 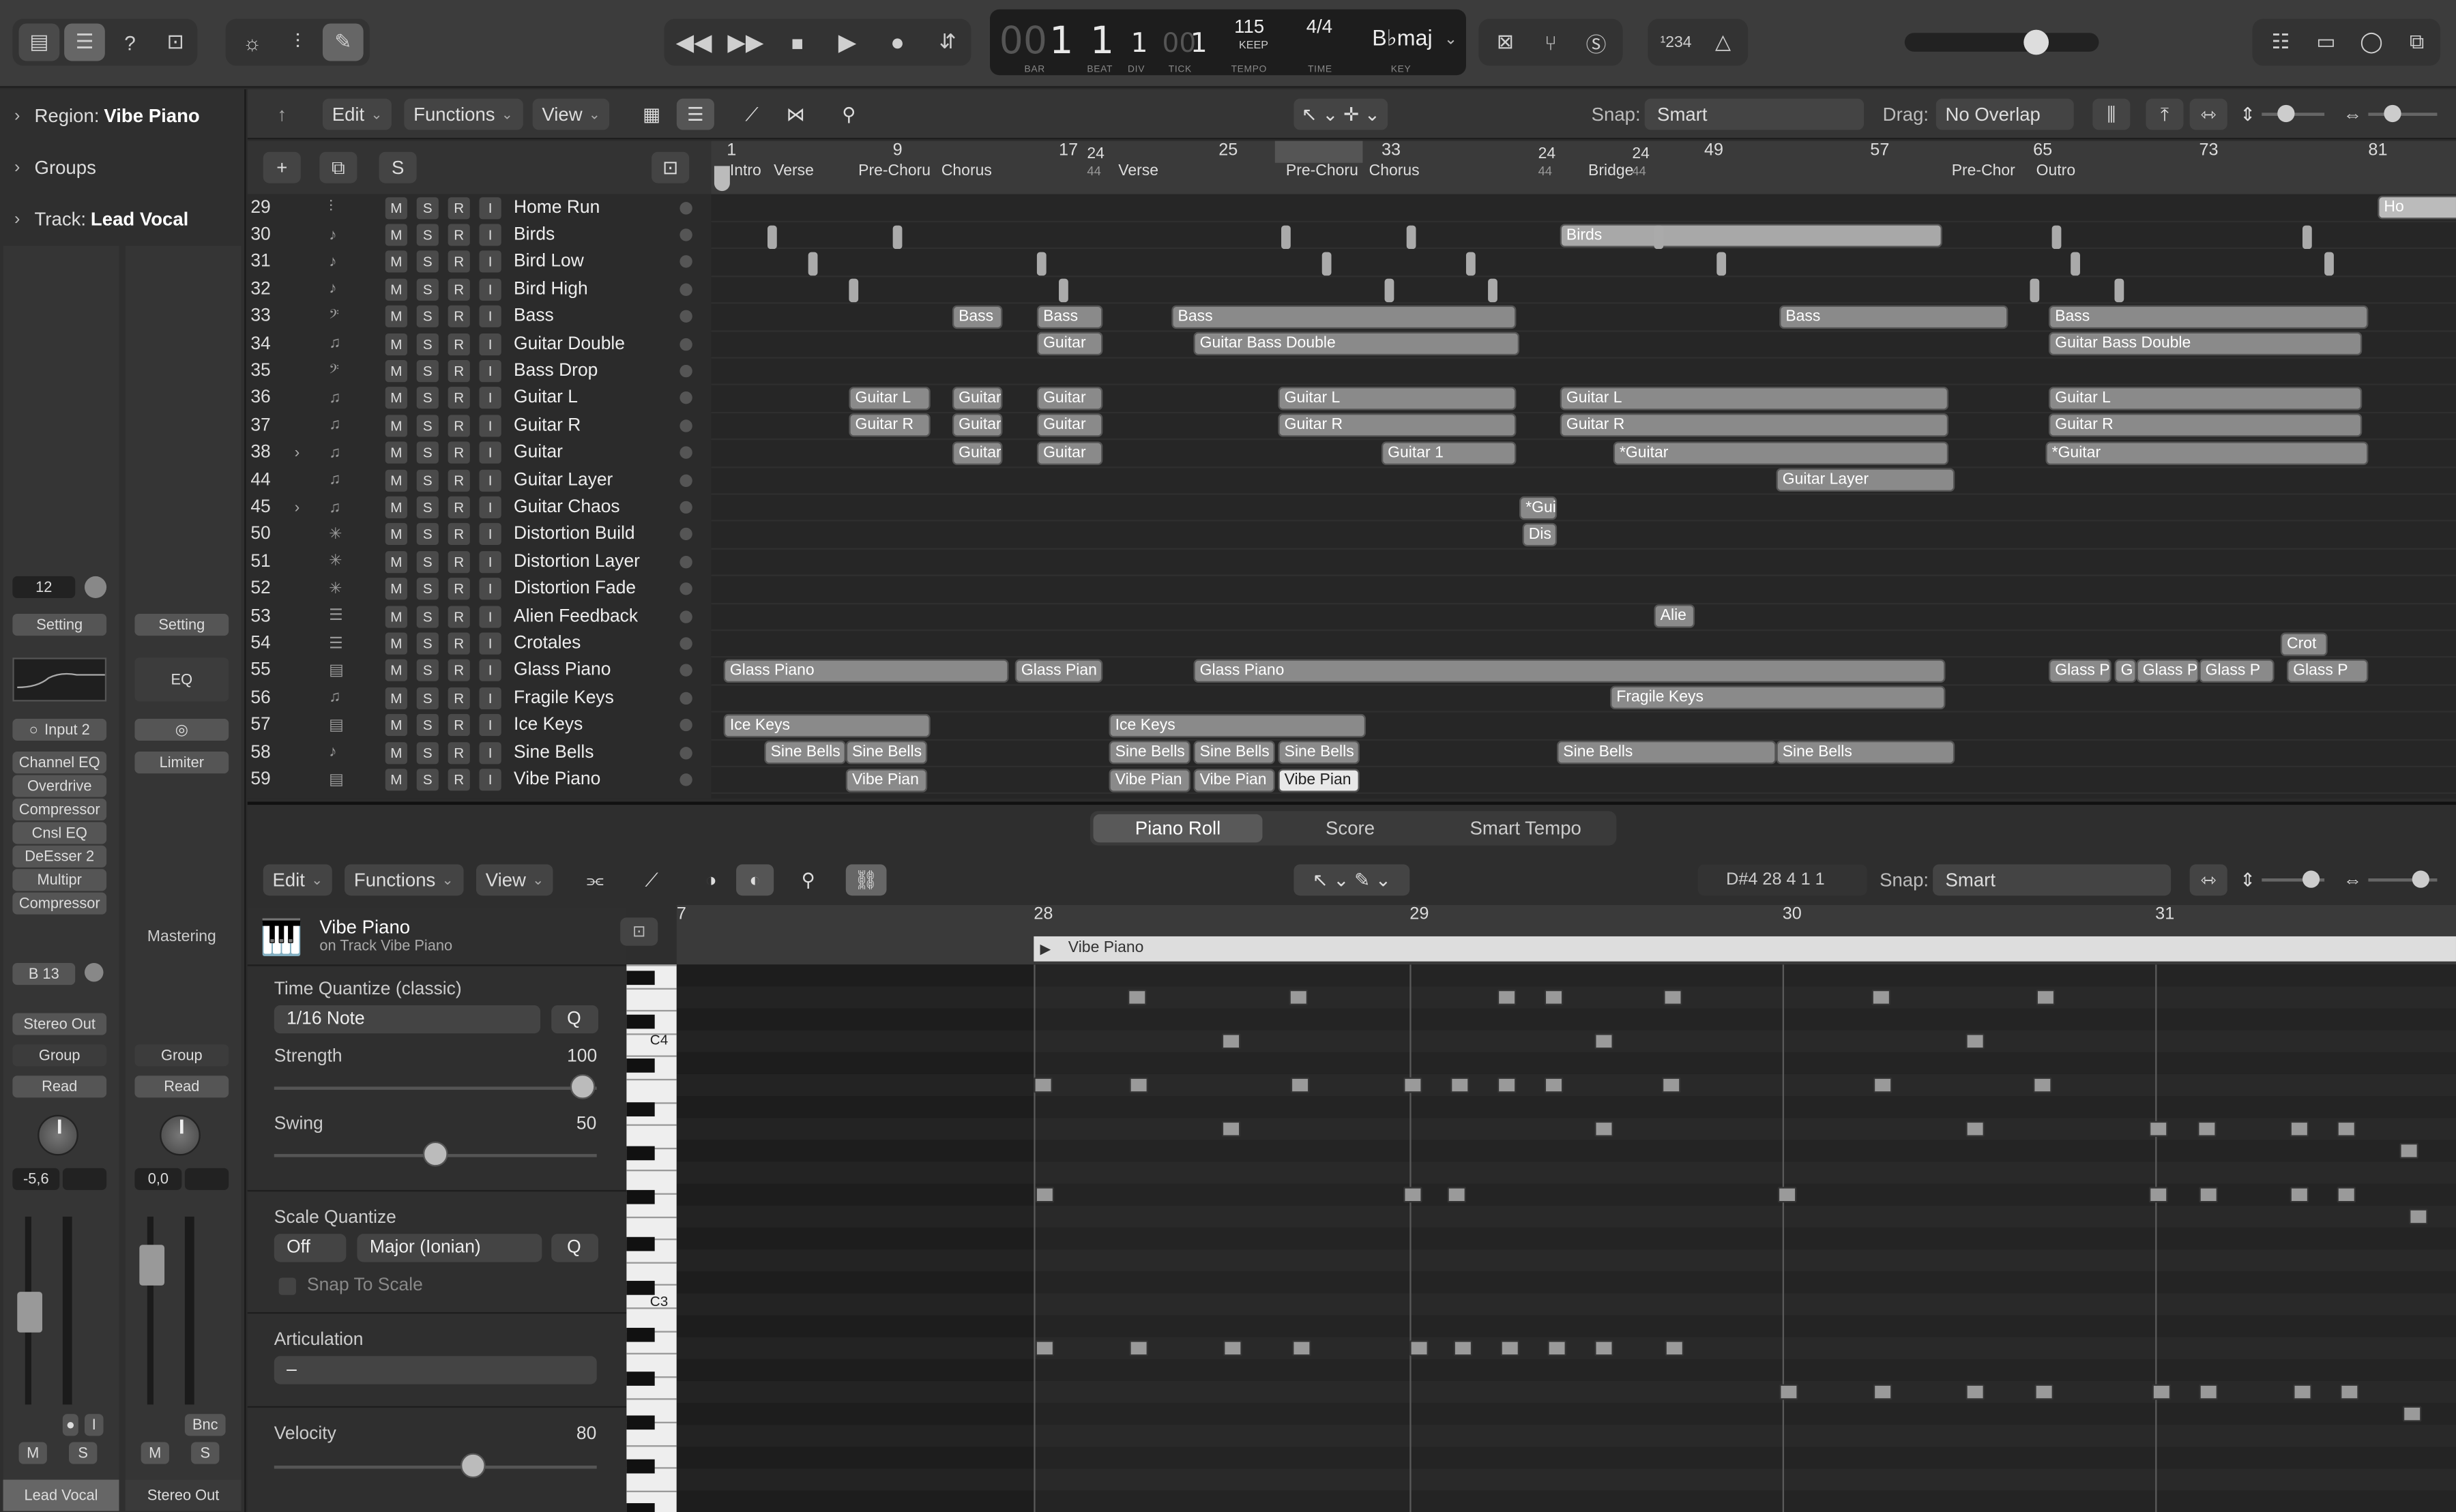 What do you see at coordinates (651, 1238) in the screenshot?
I see `piano-keyboard: C4 C3` at bounding box center [651, 1238].